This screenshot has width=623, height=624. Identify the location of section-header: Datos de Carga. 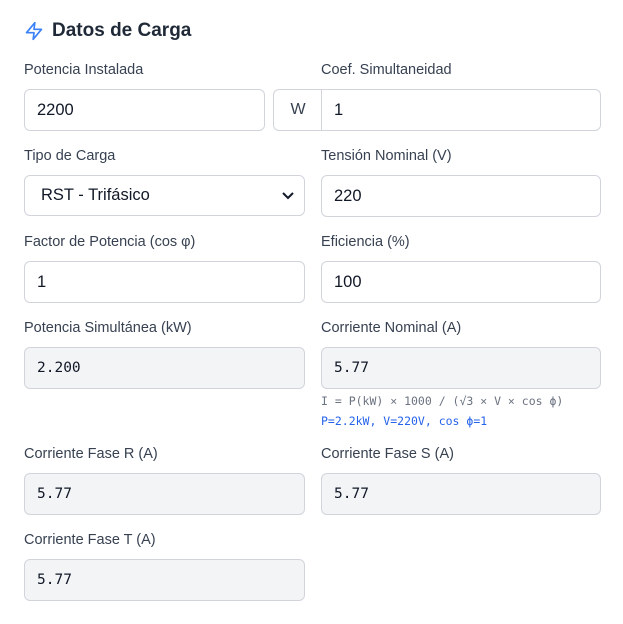
(107, 31).